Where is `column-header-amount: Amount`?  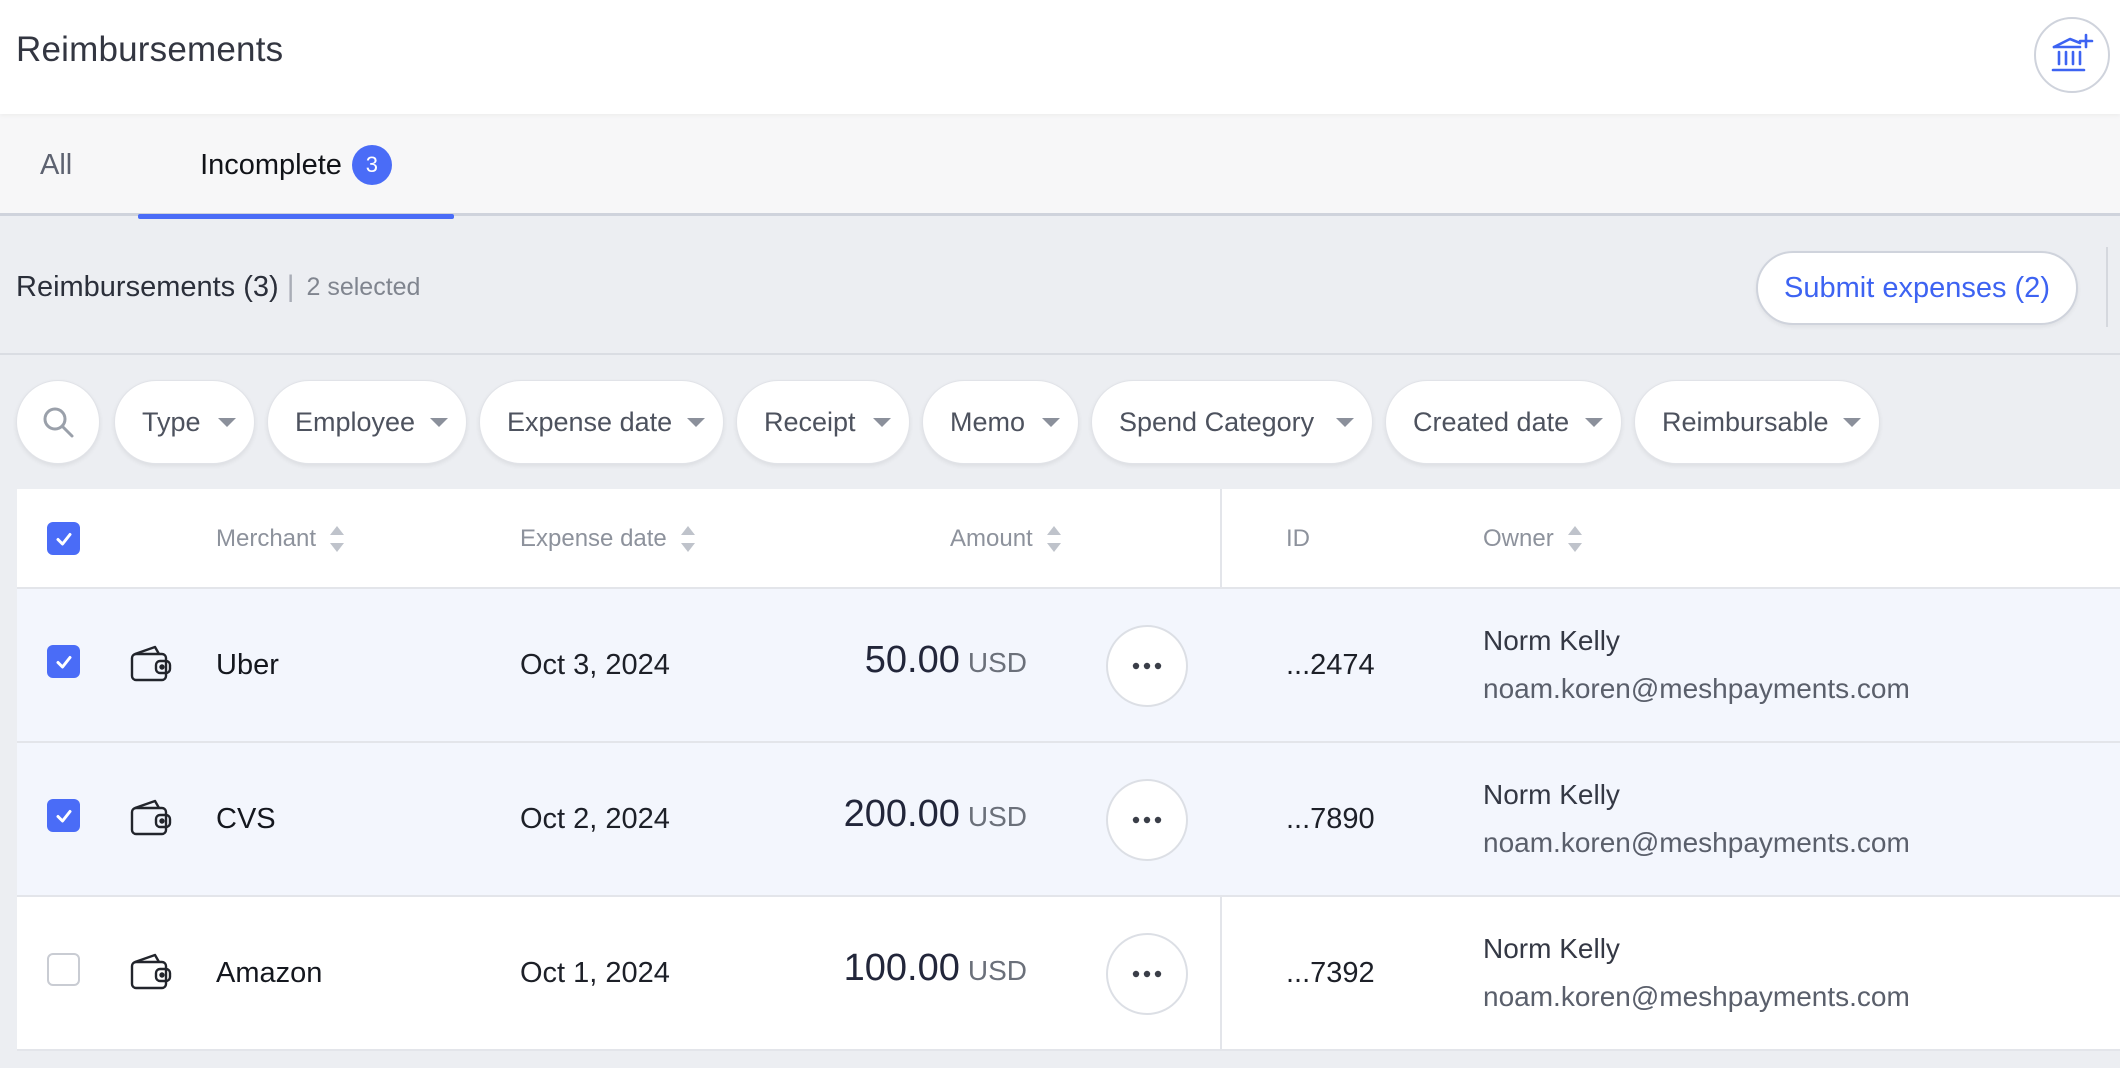
column-header-amount: Amount is located at coordinates (1005, 539).